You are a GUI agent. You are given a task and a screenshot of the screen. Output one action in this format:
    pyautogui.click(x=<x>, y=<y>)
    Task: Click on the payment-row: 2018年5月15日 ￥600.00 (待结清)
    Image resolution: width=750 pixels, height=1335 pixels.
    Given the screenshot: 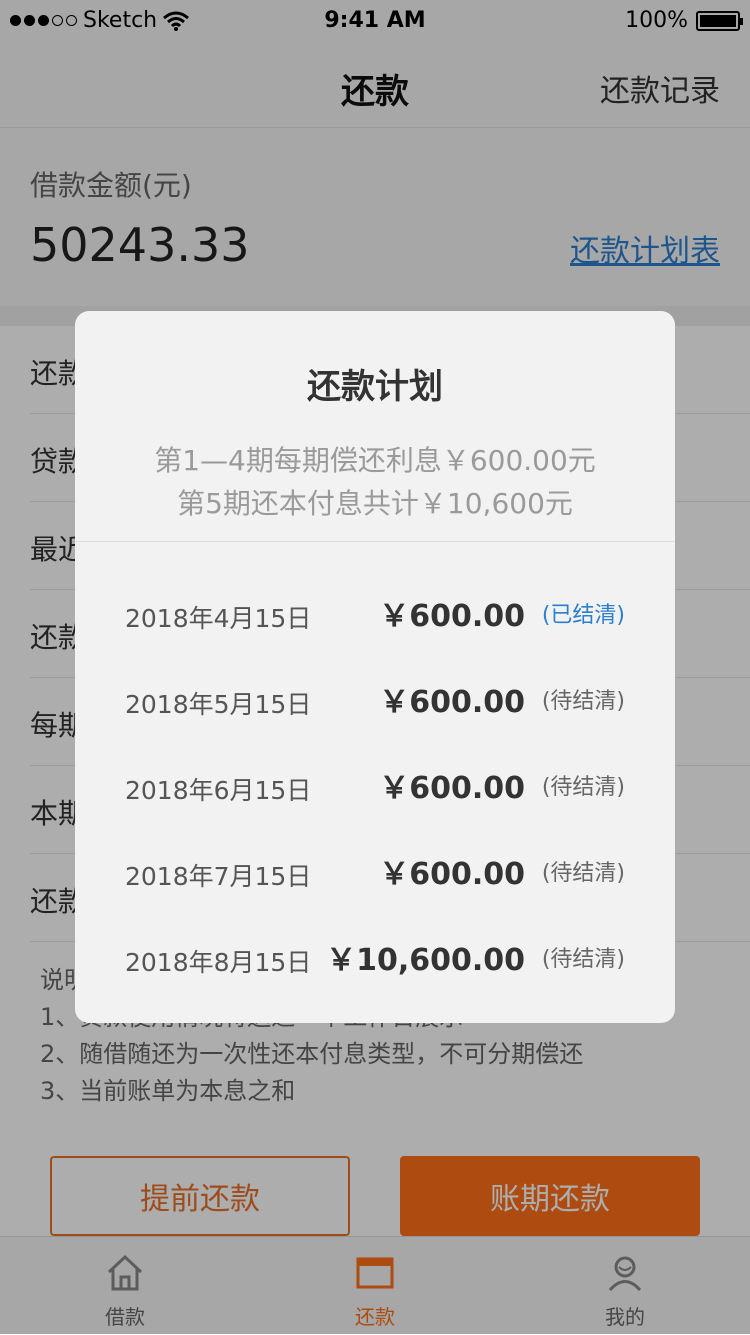 What is the action you would take?
    pyautogui.click(x=375, y=699)
    